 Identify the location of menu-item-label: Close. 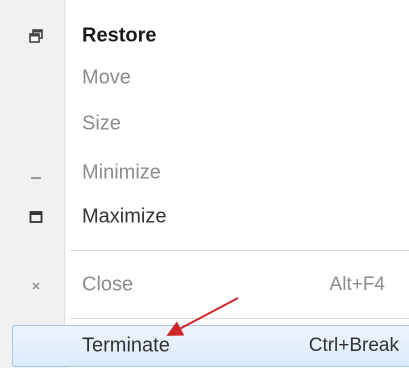
(108, 284).